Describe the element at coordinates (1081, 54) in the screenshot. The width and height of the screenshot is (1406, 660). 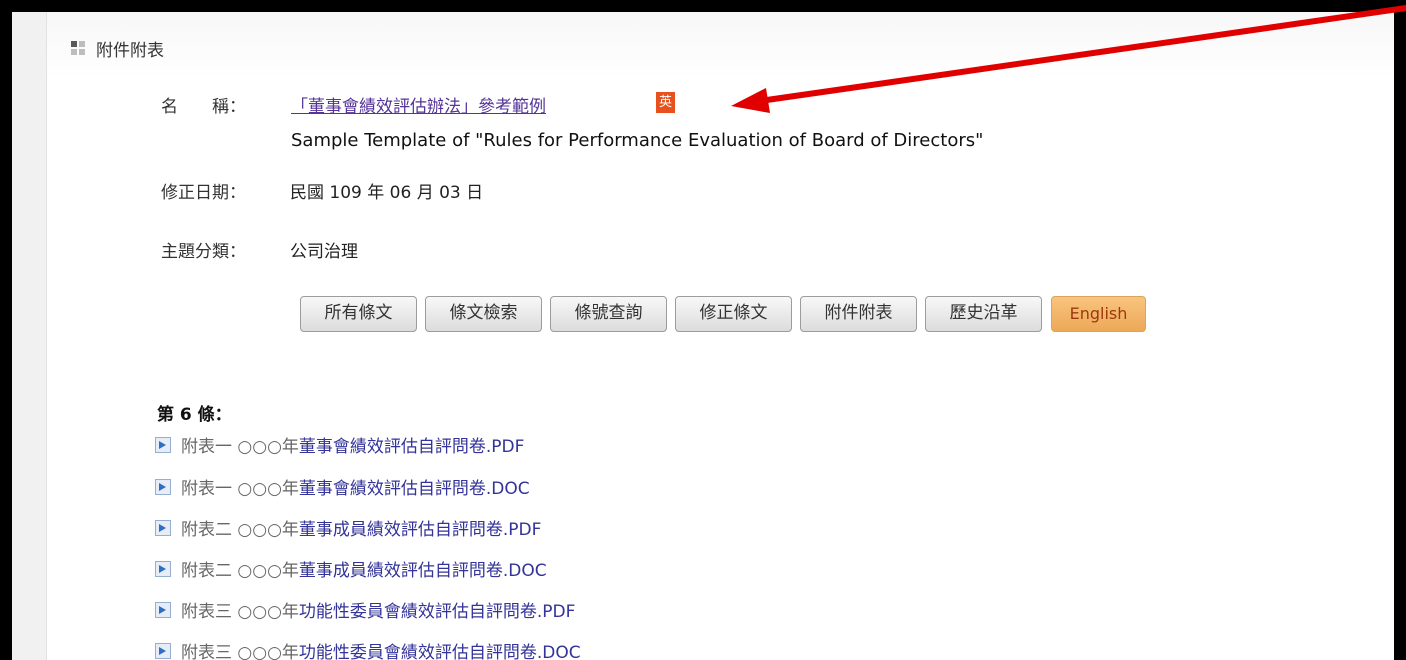
I see `annotation-arrow-line` at that location.